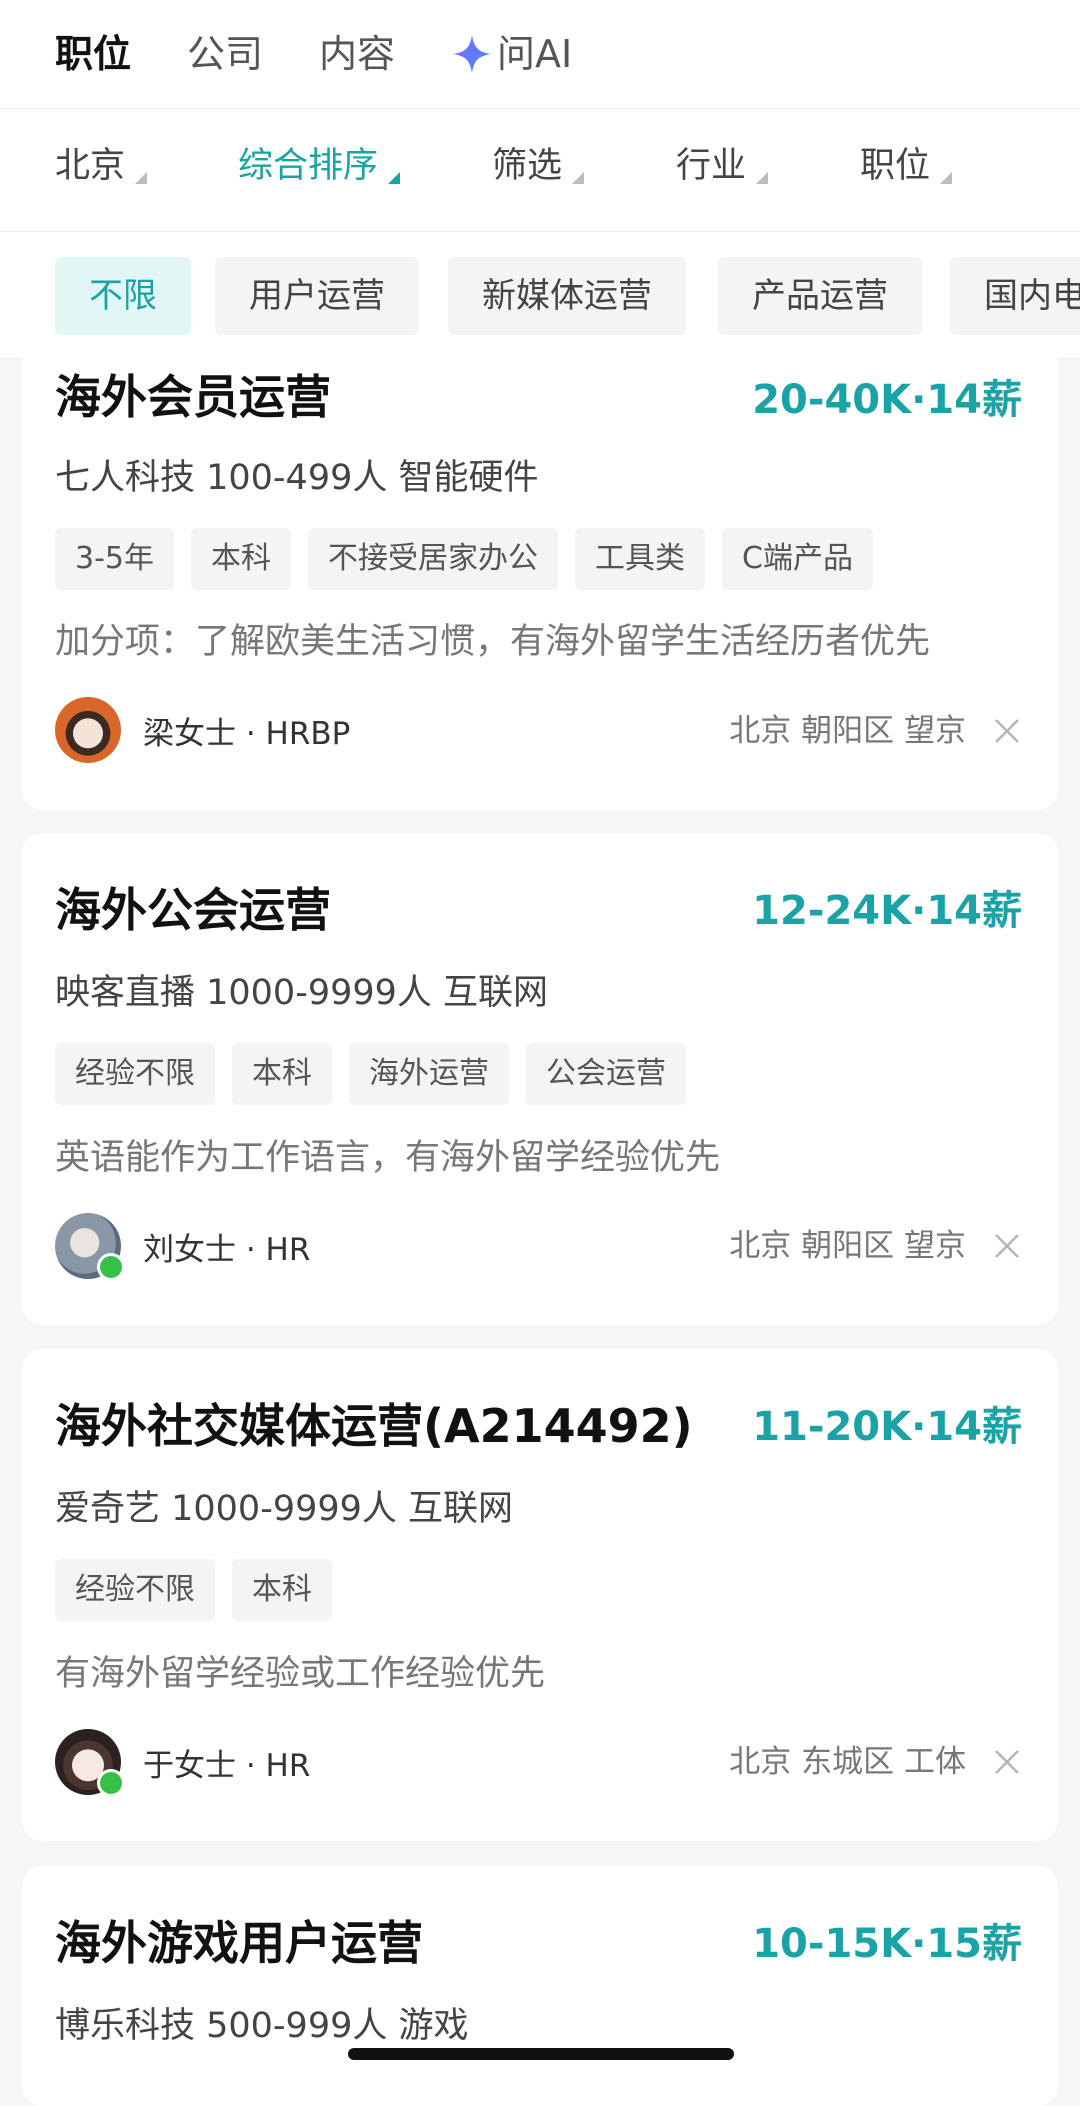  What do you see at coordinates (300, 1674) in the screenshot?
I see `job-description: 有海外留学经验或工作经验优先` at bounding box center [300, 1674].